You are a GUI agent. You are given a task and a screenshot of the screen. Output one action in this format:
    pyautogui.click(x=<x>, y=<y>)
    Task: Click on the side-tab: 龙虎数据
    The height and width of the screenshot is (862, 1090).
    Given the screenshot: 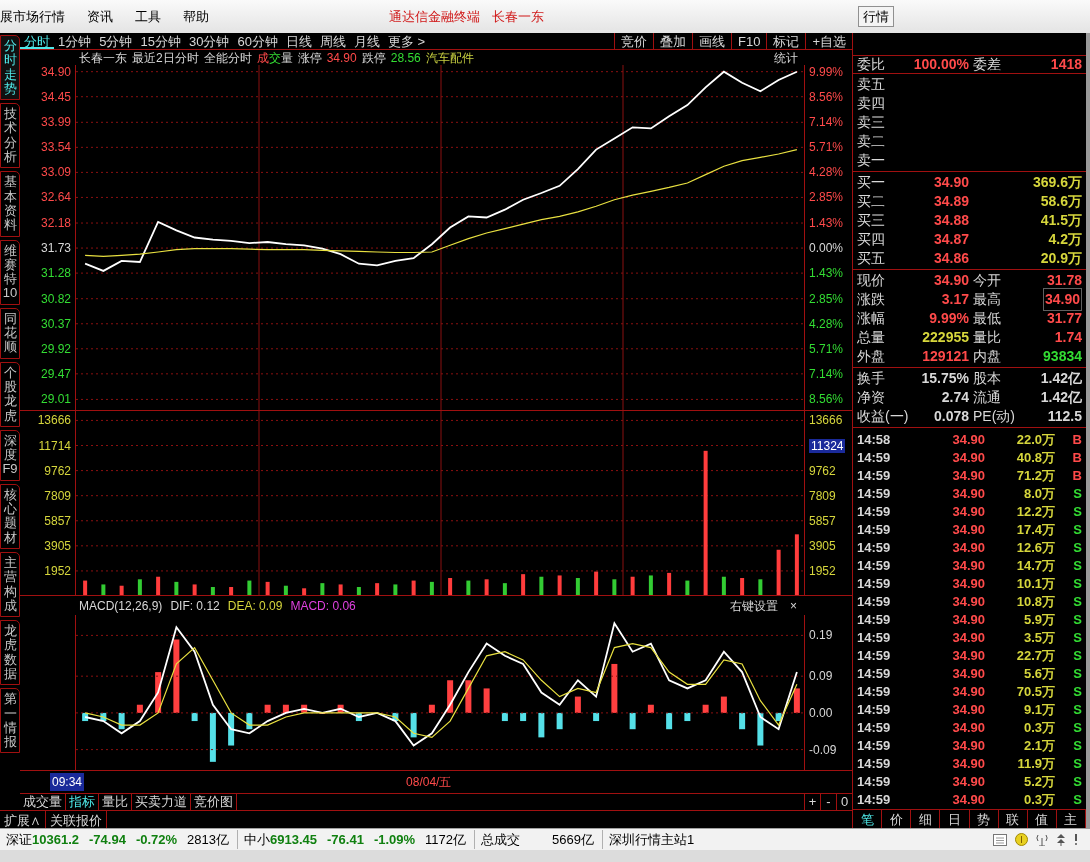 What is the action you would take?
    pyautogui.click(x=10, y=653)
    